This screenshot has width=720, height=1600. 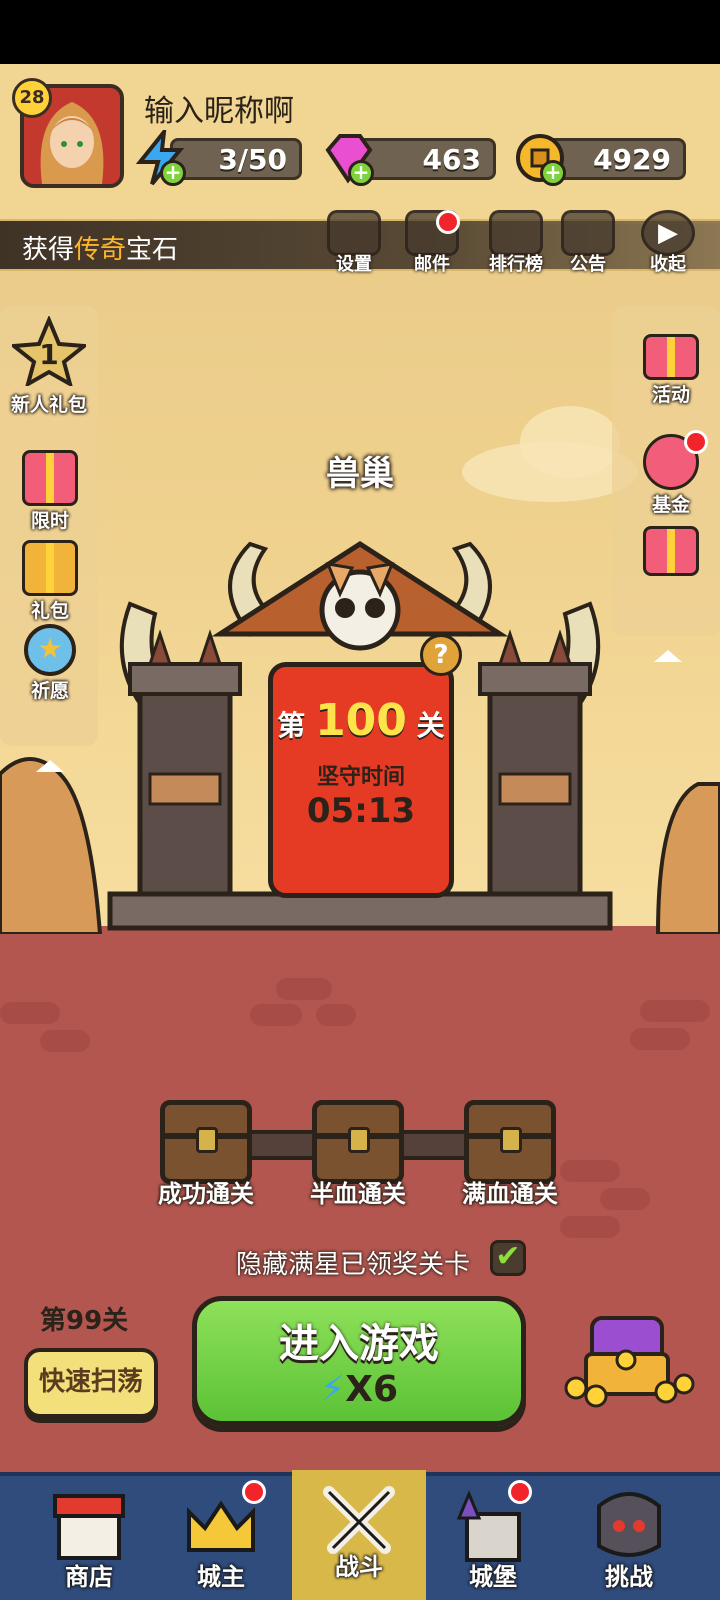 What do you see at coordinates (32, 98) in the screenshot?
I see `level-badge: 28` at bounding box center [32, 98].